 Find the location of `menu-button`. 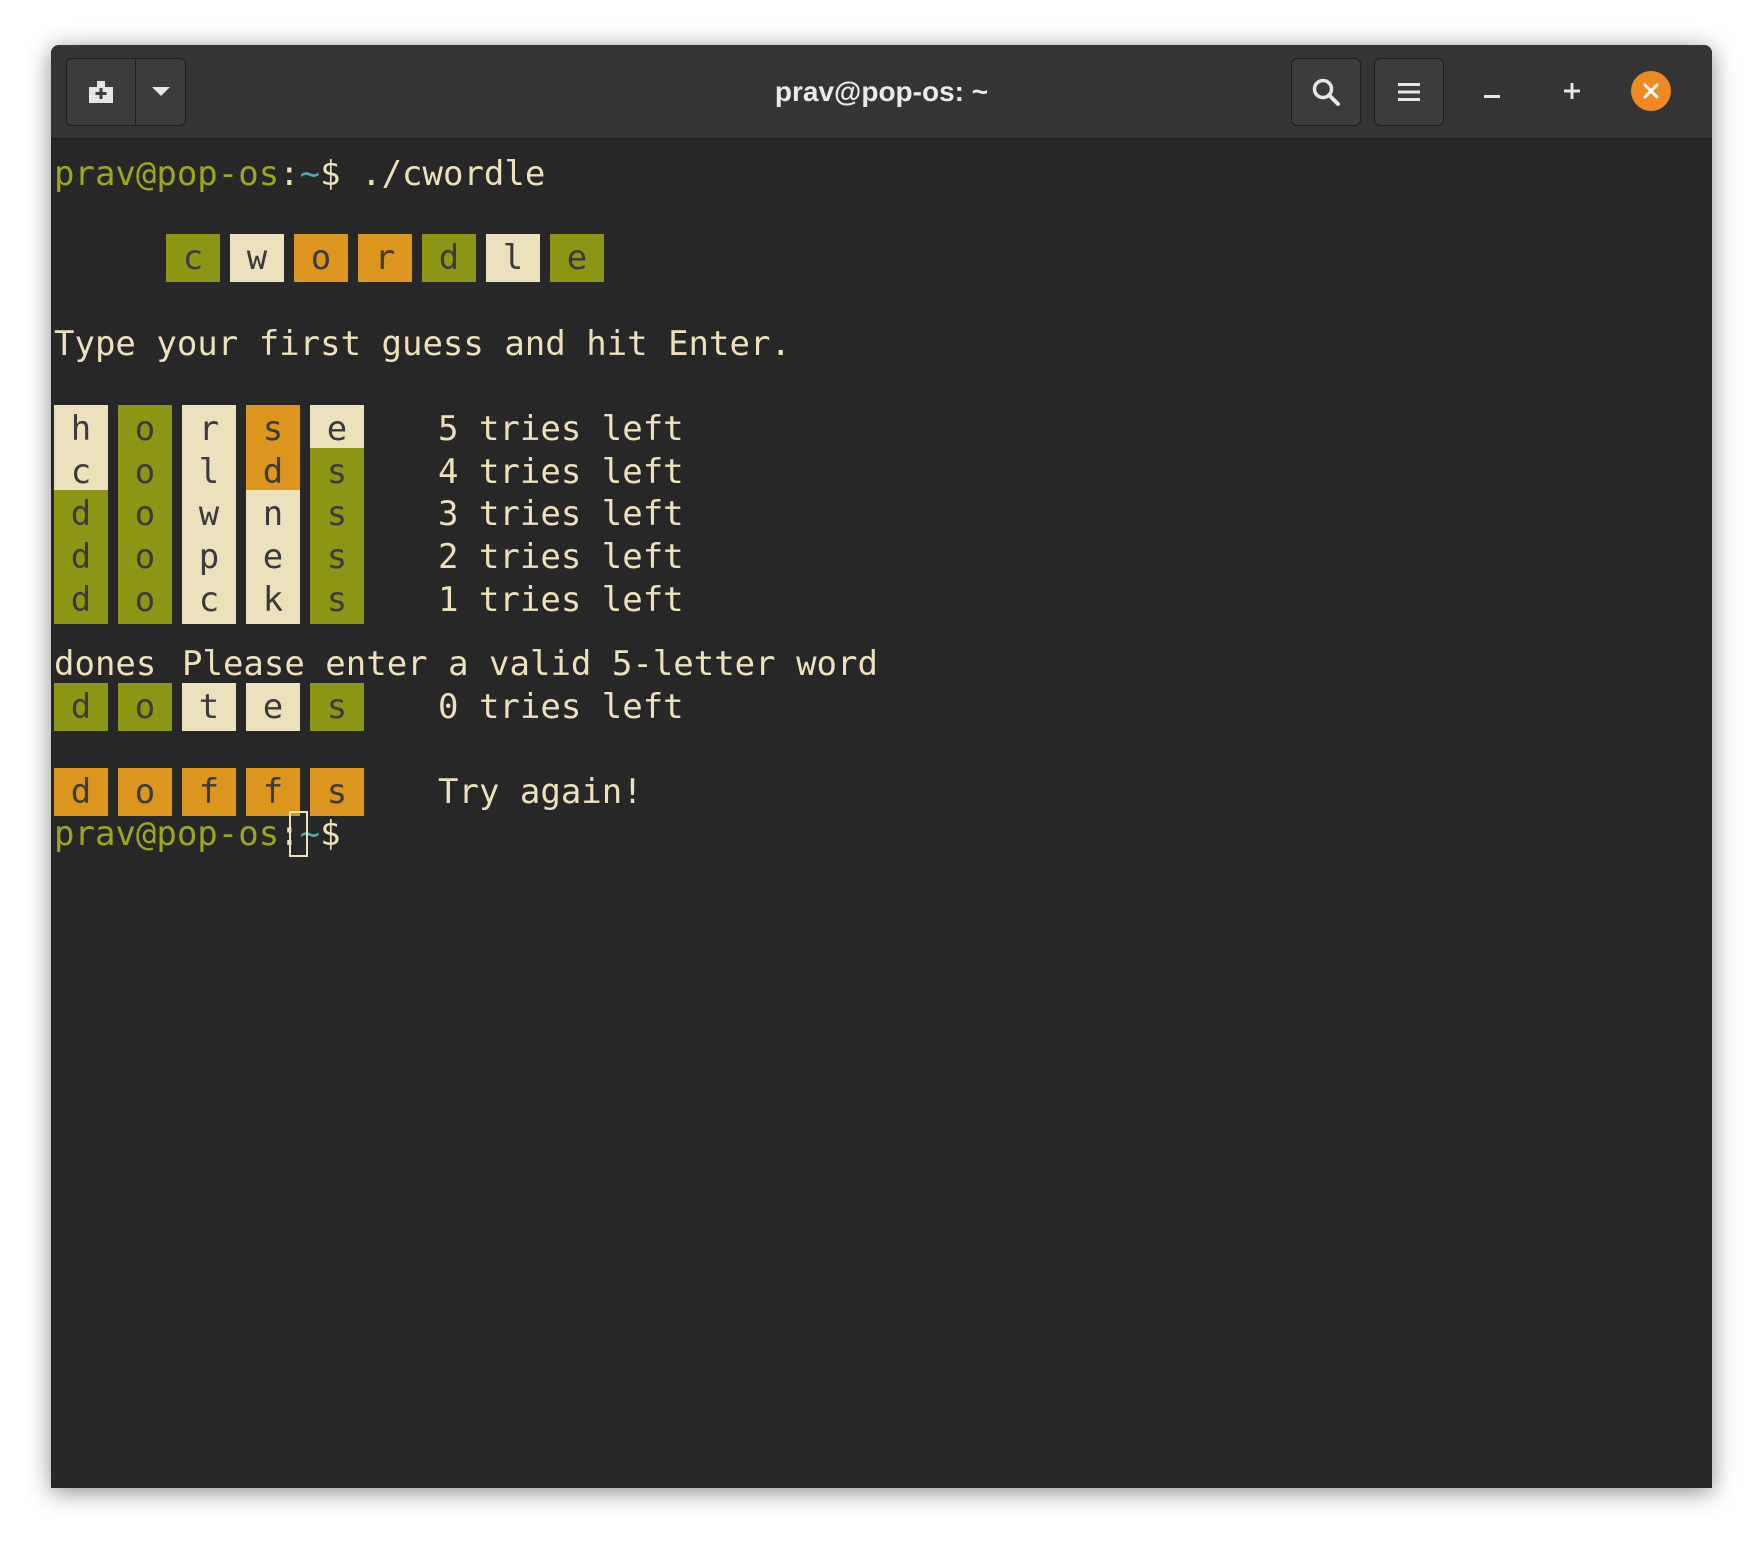

menu-button is located at coordinates (1409, 92).